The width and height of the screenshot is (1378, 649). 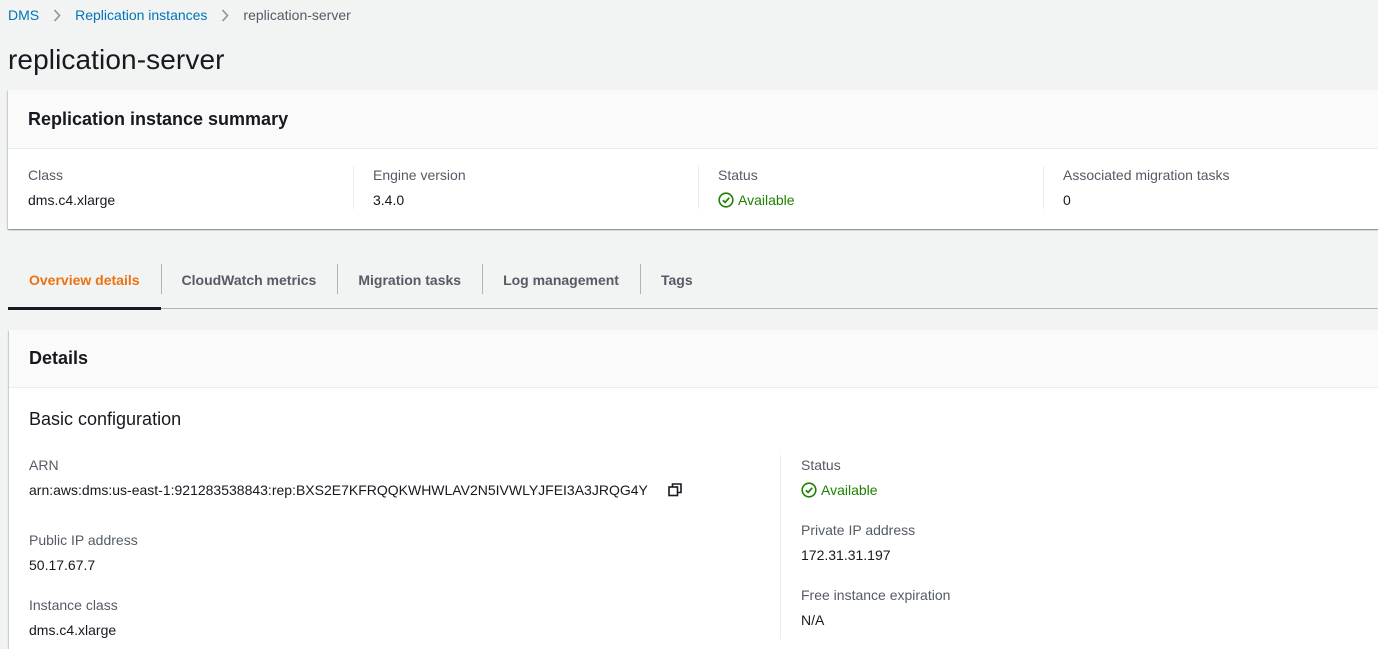 What do you see at coordinates (1067, 200) in the screenshot?
I see `summary-tasks-value: 0` at bounding box center [1067, 200].